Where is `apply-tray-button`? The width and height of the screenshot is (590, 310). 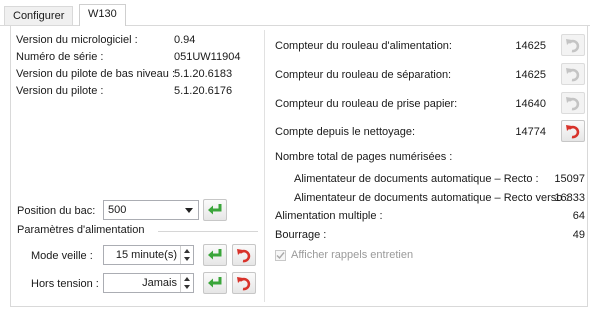
apply-tray-button is located at coordinates (215, 210).